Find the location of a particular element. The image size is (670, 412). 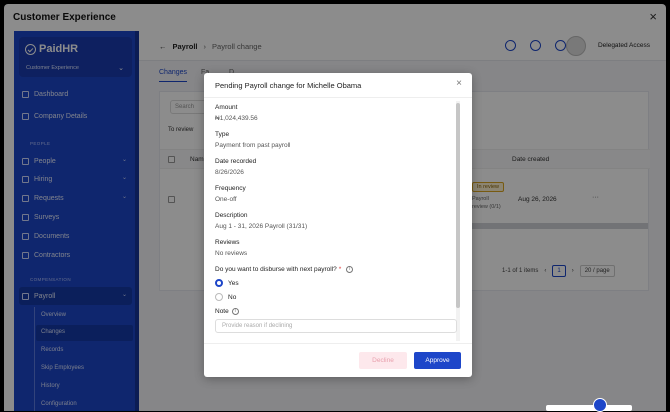

note-label: Note i is located at coordinates (227, 311).